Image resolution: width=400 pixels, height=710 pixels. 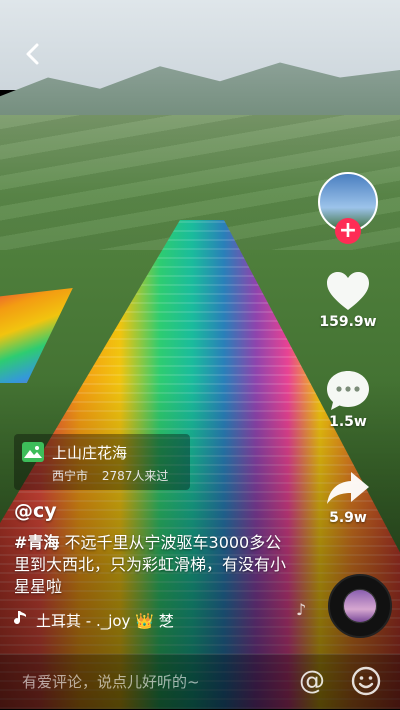 What do you see at coordinates (312, 681) in the screenshot?
I see `mention-button: @` at bounding box center [312, 681].